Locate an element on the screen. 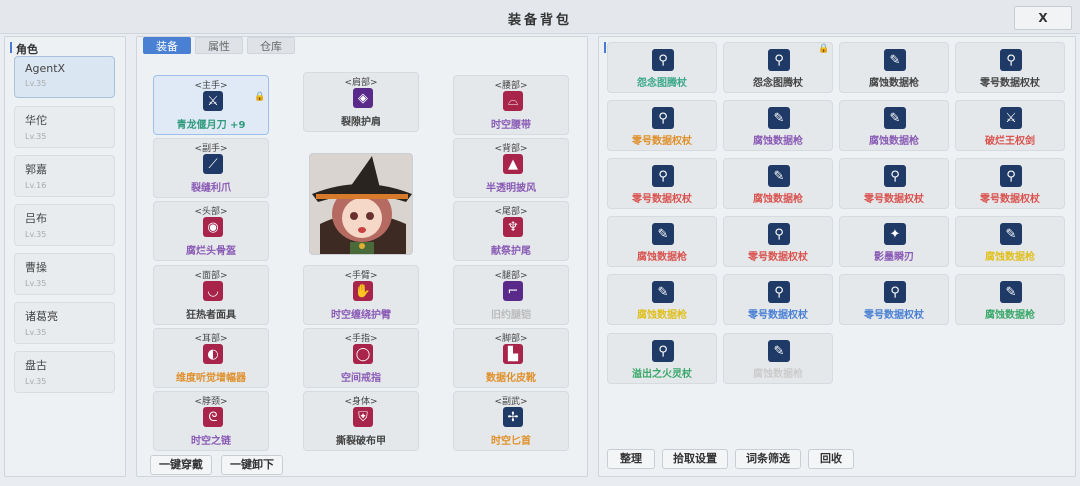 This screenshot has height=486, width=1080. equipment-slot: <肩部> ◈ 裂隙护肩 is located at coordinates (361, 102).